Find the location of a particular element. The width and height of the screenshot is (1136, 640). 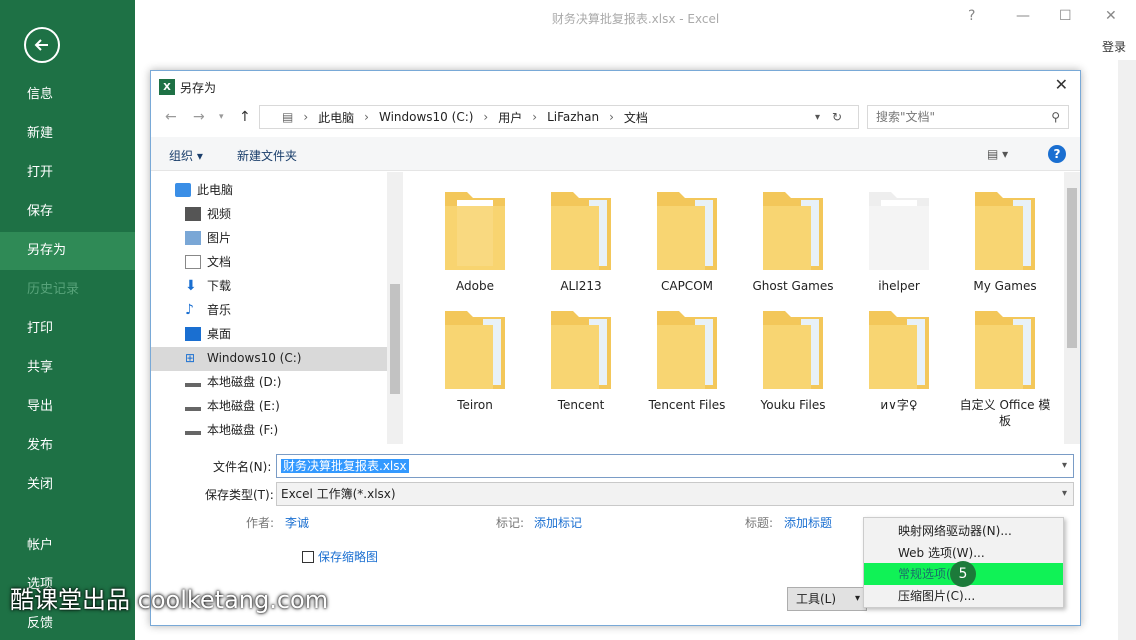

tree-item-drive-f: 本地磁盘 (F:) is located at coordinates (231, 430).